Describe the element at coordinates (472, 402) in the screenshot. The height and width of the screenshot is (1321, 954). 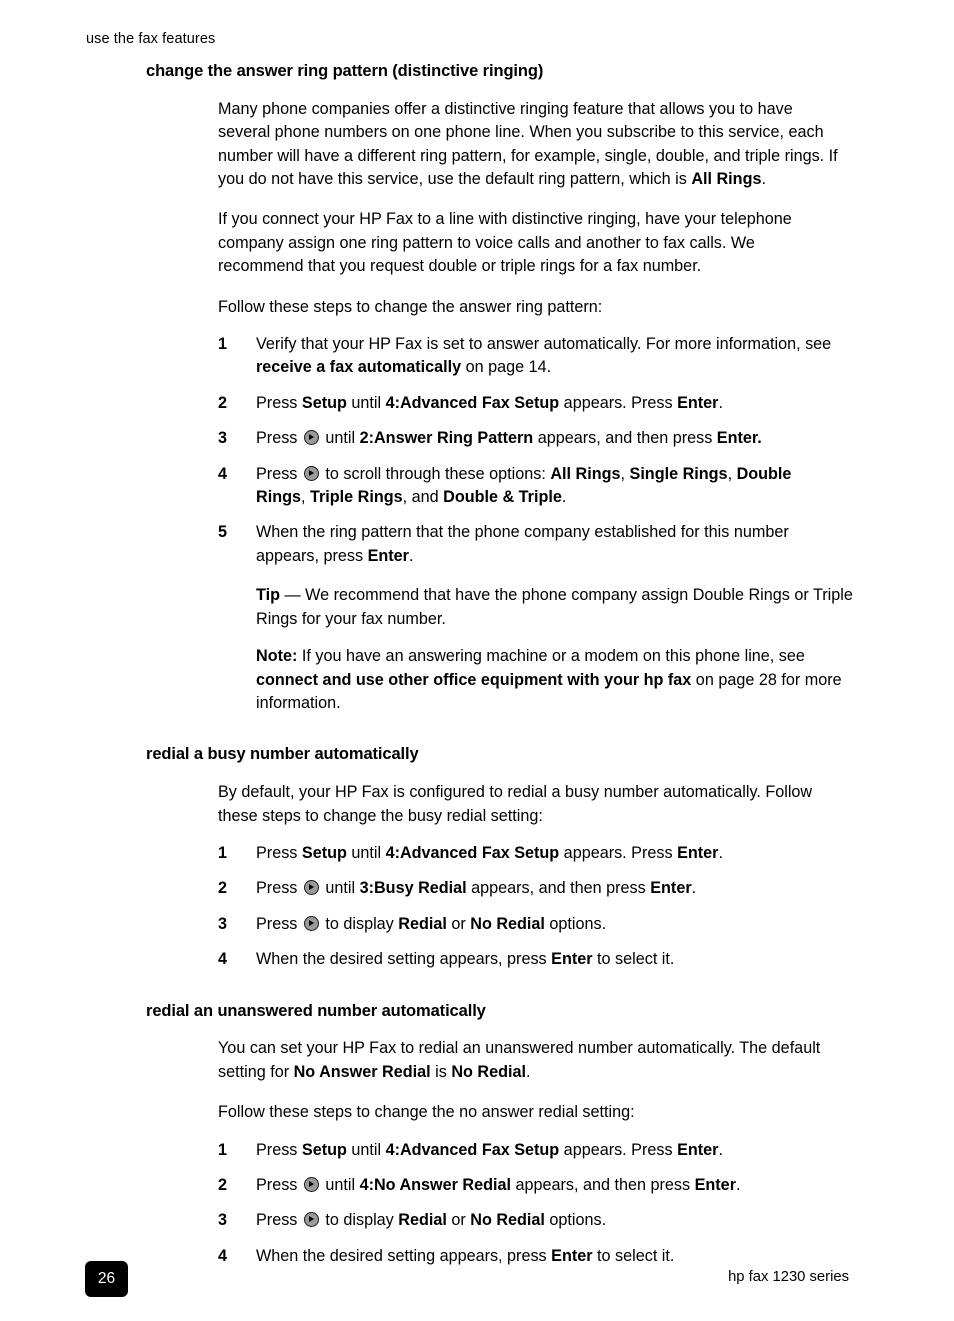
I see `step-bold-term: 4:Advanced Fax Setup` at that location.